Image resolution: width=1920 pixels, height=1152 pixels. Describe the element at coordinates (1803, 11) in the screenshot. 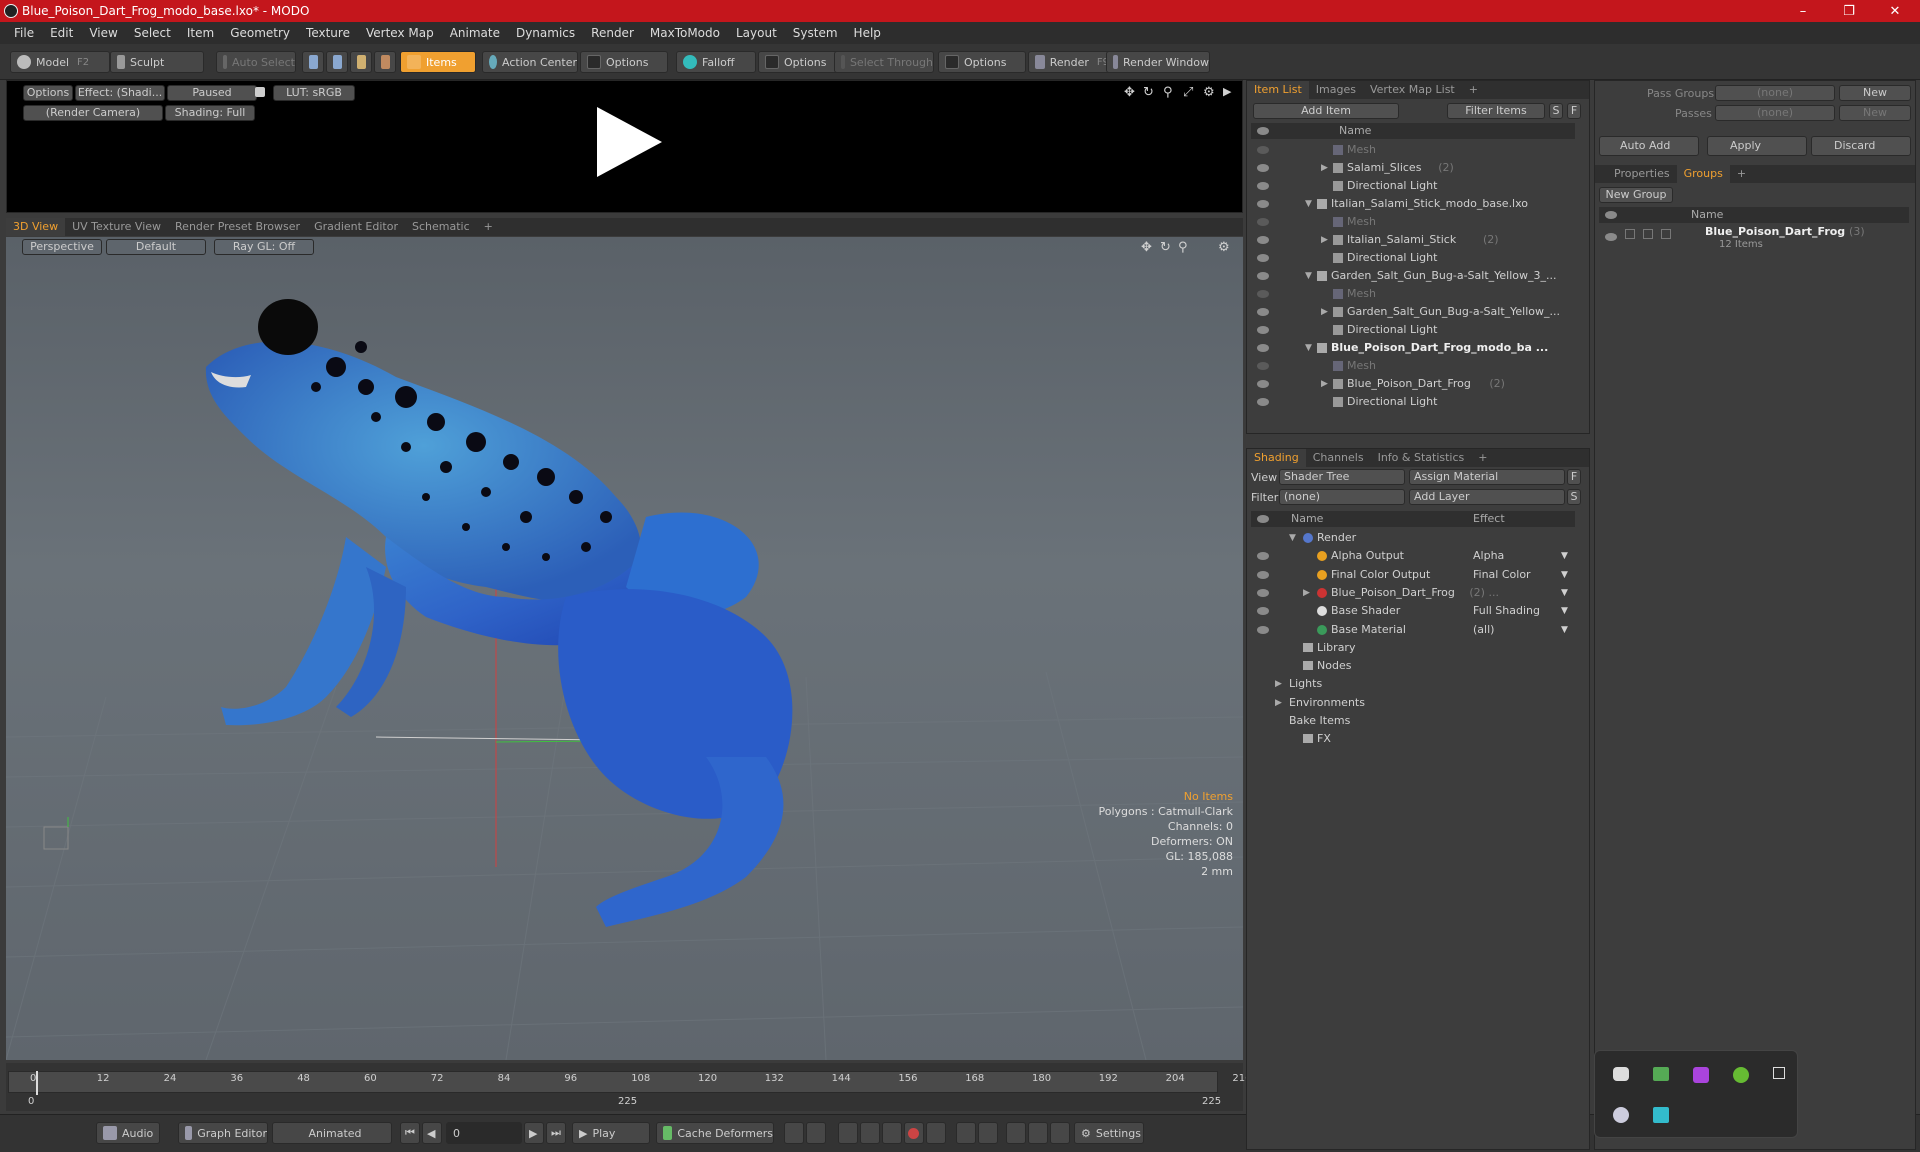

I see `minimize-button: –` at that location.